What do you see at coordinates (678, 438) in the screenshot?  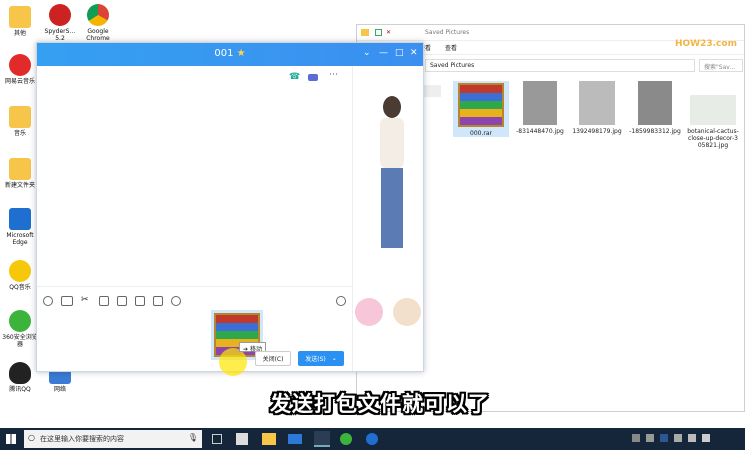 I see `keyboard-icon` at bounding box center [678, 438].